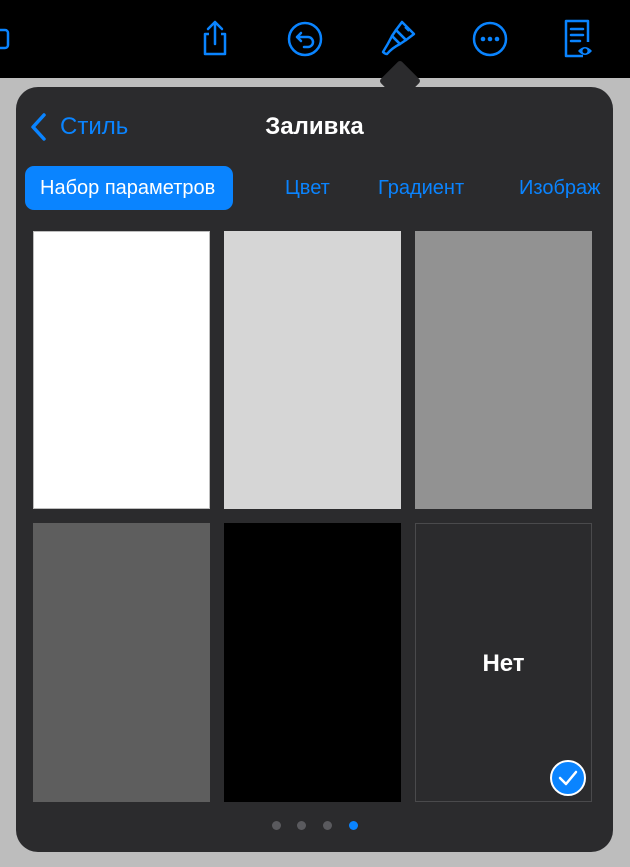 Image resolution: width=630 pixels, height=867 pixels. Describe the element at coordinates (305, 38) in the screenshot. I see `undo-icon` at that location.